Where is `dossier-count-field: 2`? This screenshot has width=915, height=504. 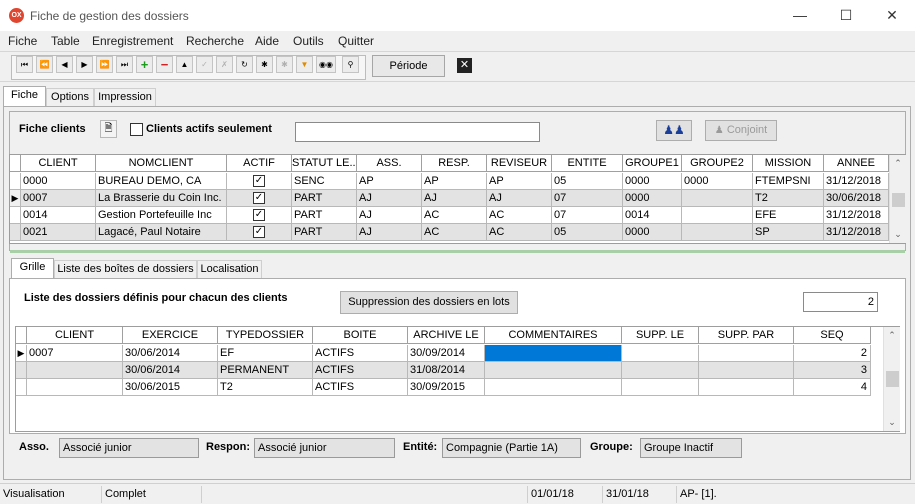
dossier-count-field: 2 is located at coordinates (840, 302).